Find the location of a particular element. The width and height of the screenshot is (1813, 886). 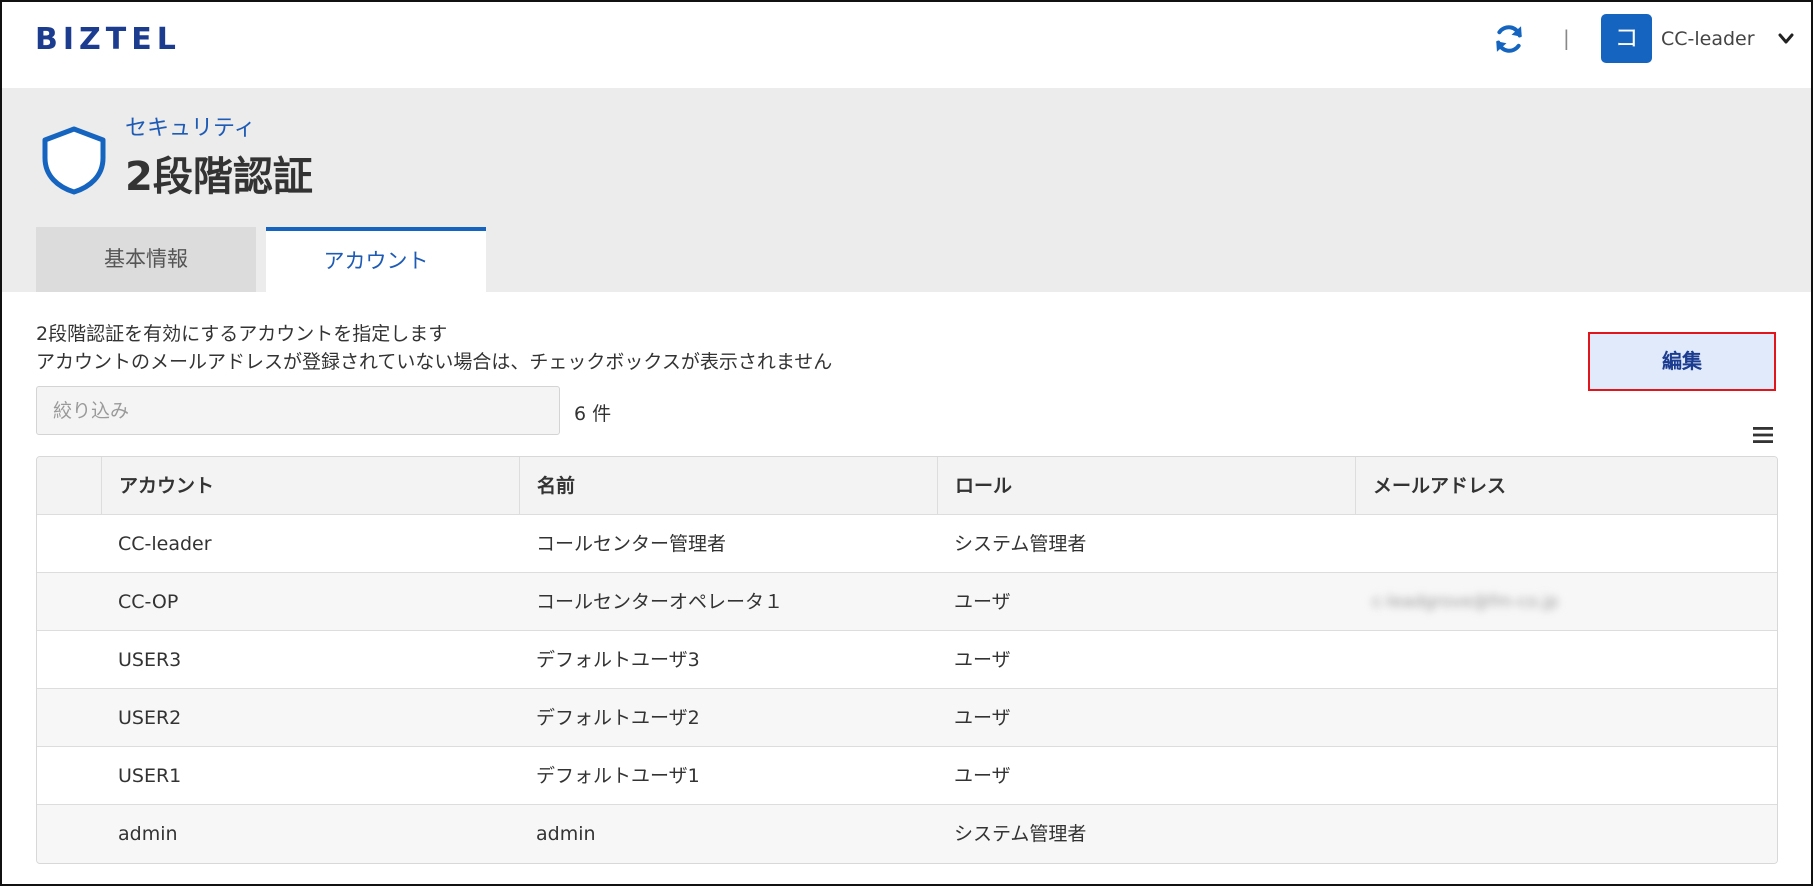

filter-input is located at coordinates (298, 410).